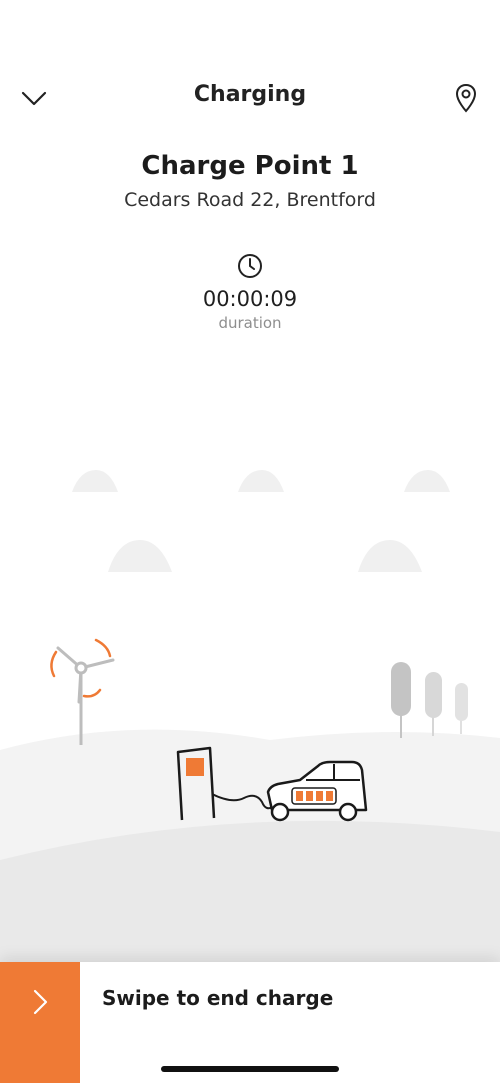 The height and width of the screenshot is (1083, 500). I want to click on trees, so click(429, 700).